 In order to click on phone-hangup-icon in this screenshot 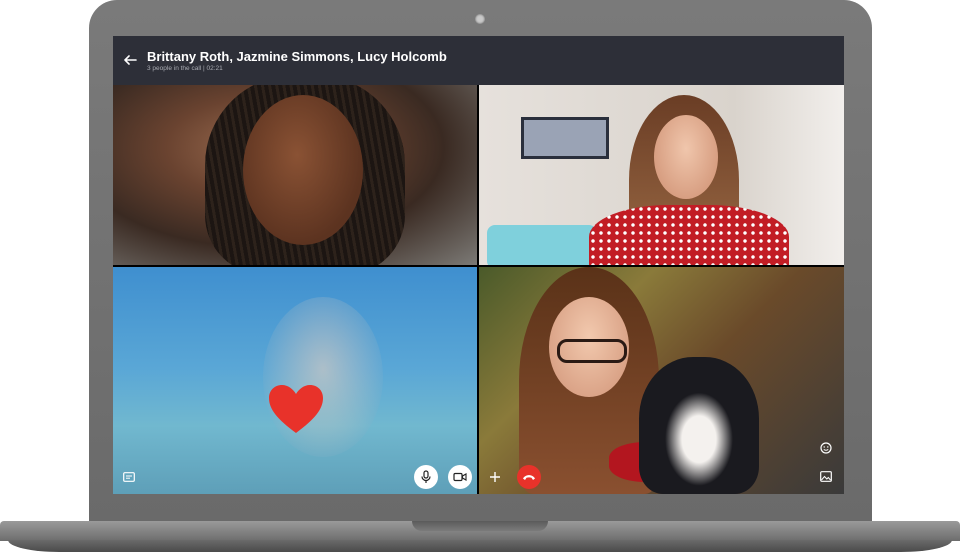, I will do `click(529, 477)`.